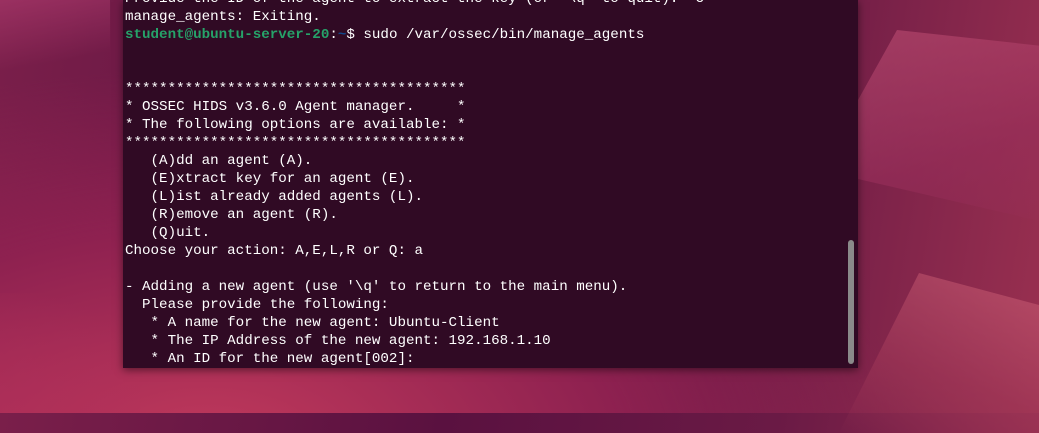 This screenshot has width=1039, height=433. Describe the element at coordinates (168, 233) in the screenshot. I see `terminal-line: (Q)uit.` at that location.